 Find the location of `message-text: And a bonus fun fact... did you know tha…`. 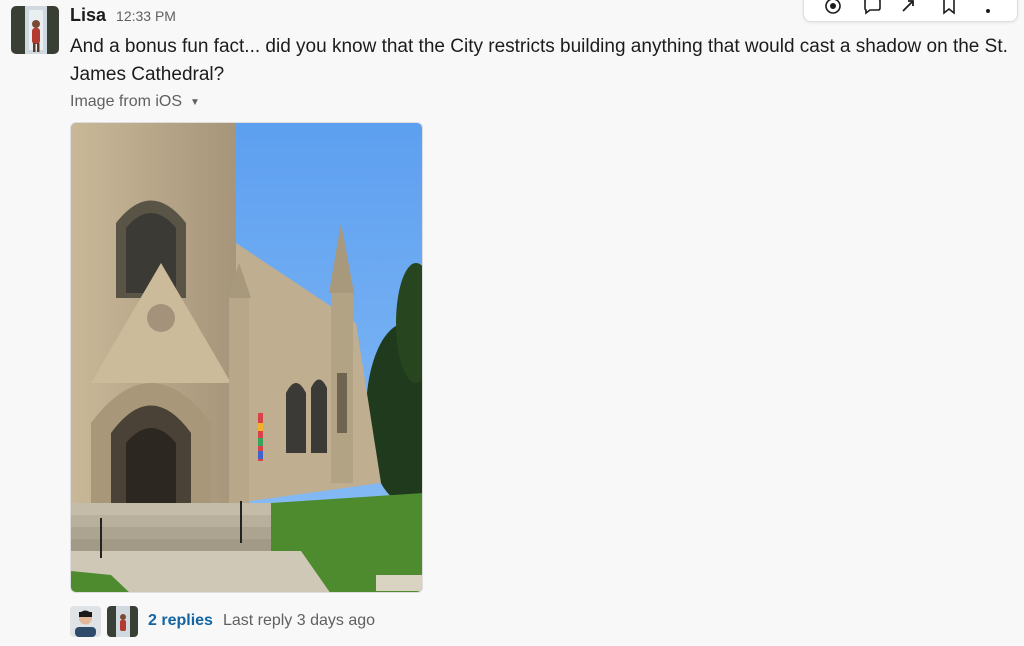

message-text: And a bonus fun fact... did you know tha… is located at coordinates (539, 60).